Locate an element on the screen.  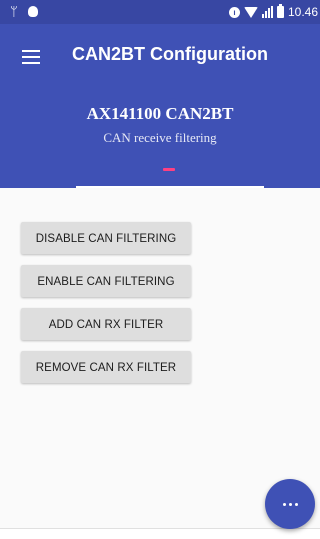
battery-icon is located at coordinates (280, 11).